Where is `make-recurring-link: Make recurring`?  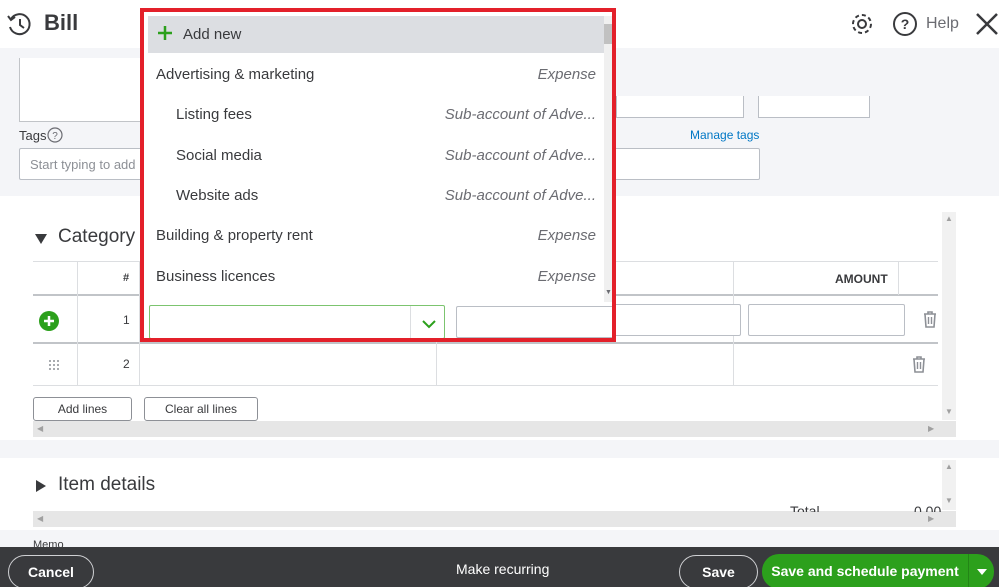
make-recurring-link: Make recurring is located at coordinates (502, 569).